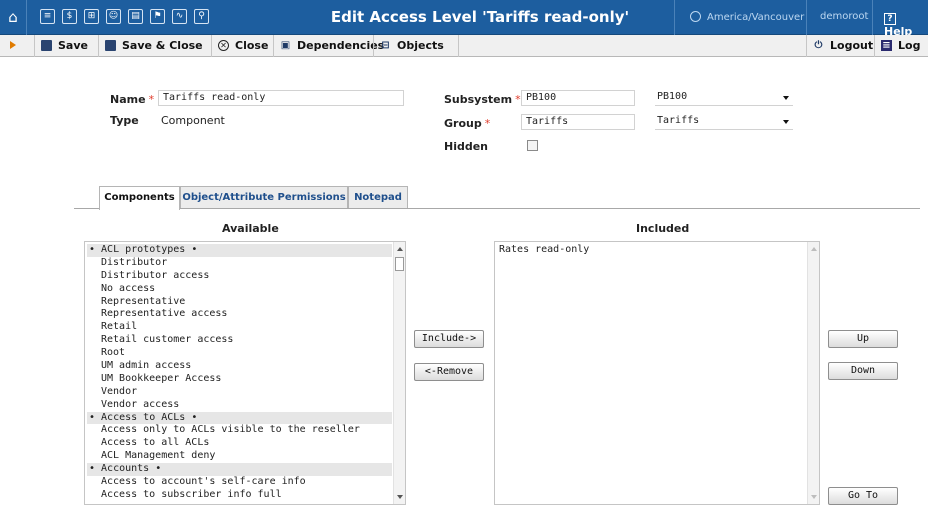 The height and width of the screenshot is (516, 928). Describe the element at coordinates (239, 470) in the screenshot. I see `list-group-header: • Accounts •` at that location.